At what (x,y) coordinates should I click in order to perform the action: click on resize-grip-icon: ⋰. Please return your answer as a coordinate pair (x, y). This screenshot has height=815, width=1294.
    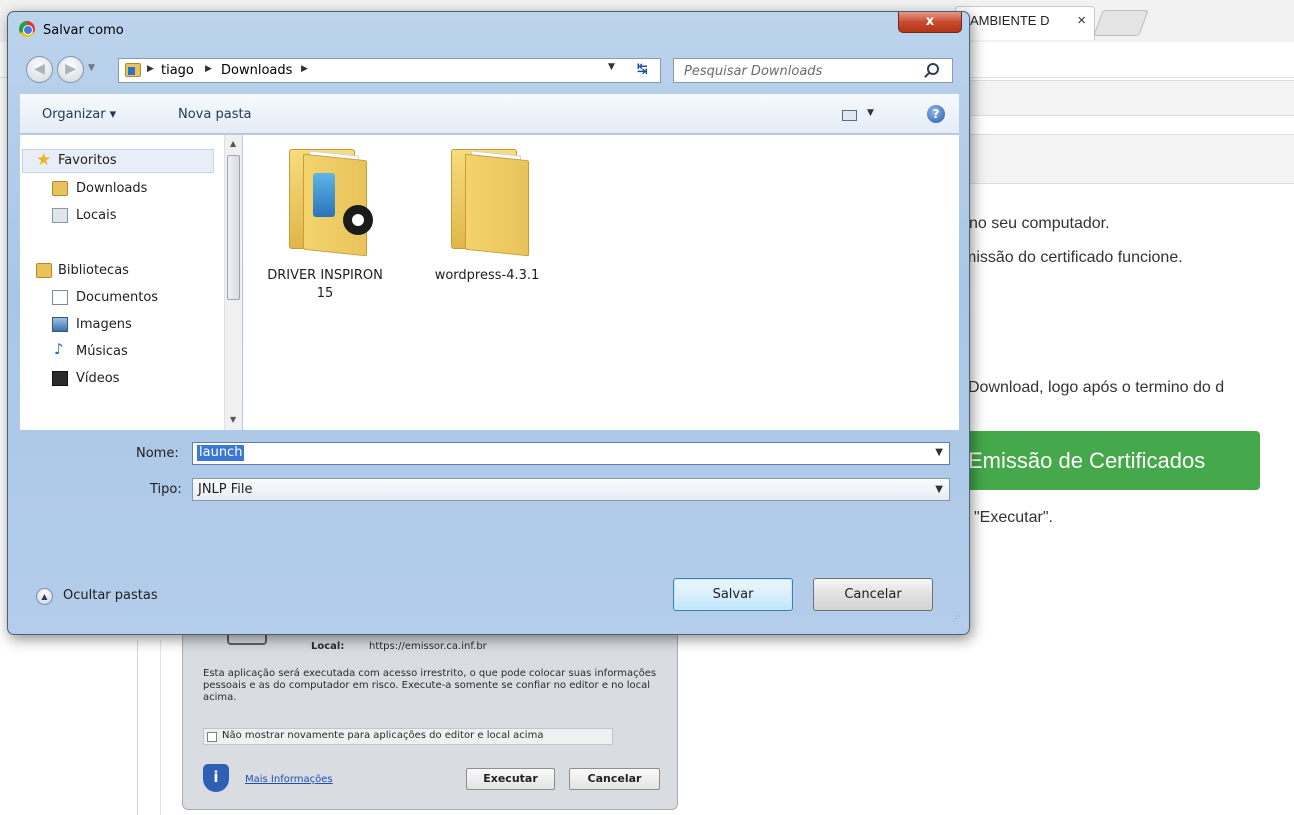
    Looking at the image, I should click on (958, 620).